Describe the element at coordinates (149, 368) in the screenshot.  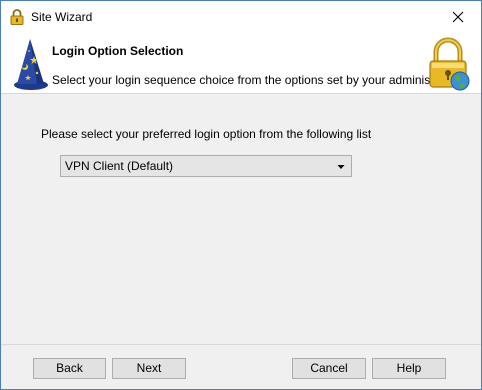
I see `next-button: Next` at that location.